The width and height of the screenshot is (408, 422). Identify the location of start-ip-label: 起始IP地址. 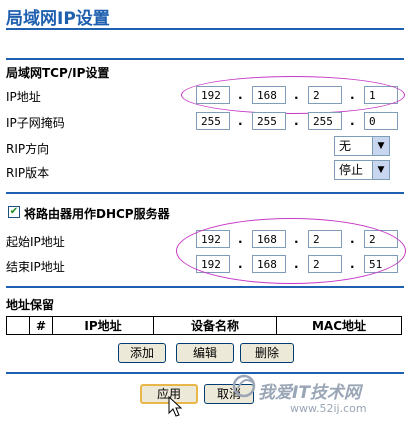
(35, 242).